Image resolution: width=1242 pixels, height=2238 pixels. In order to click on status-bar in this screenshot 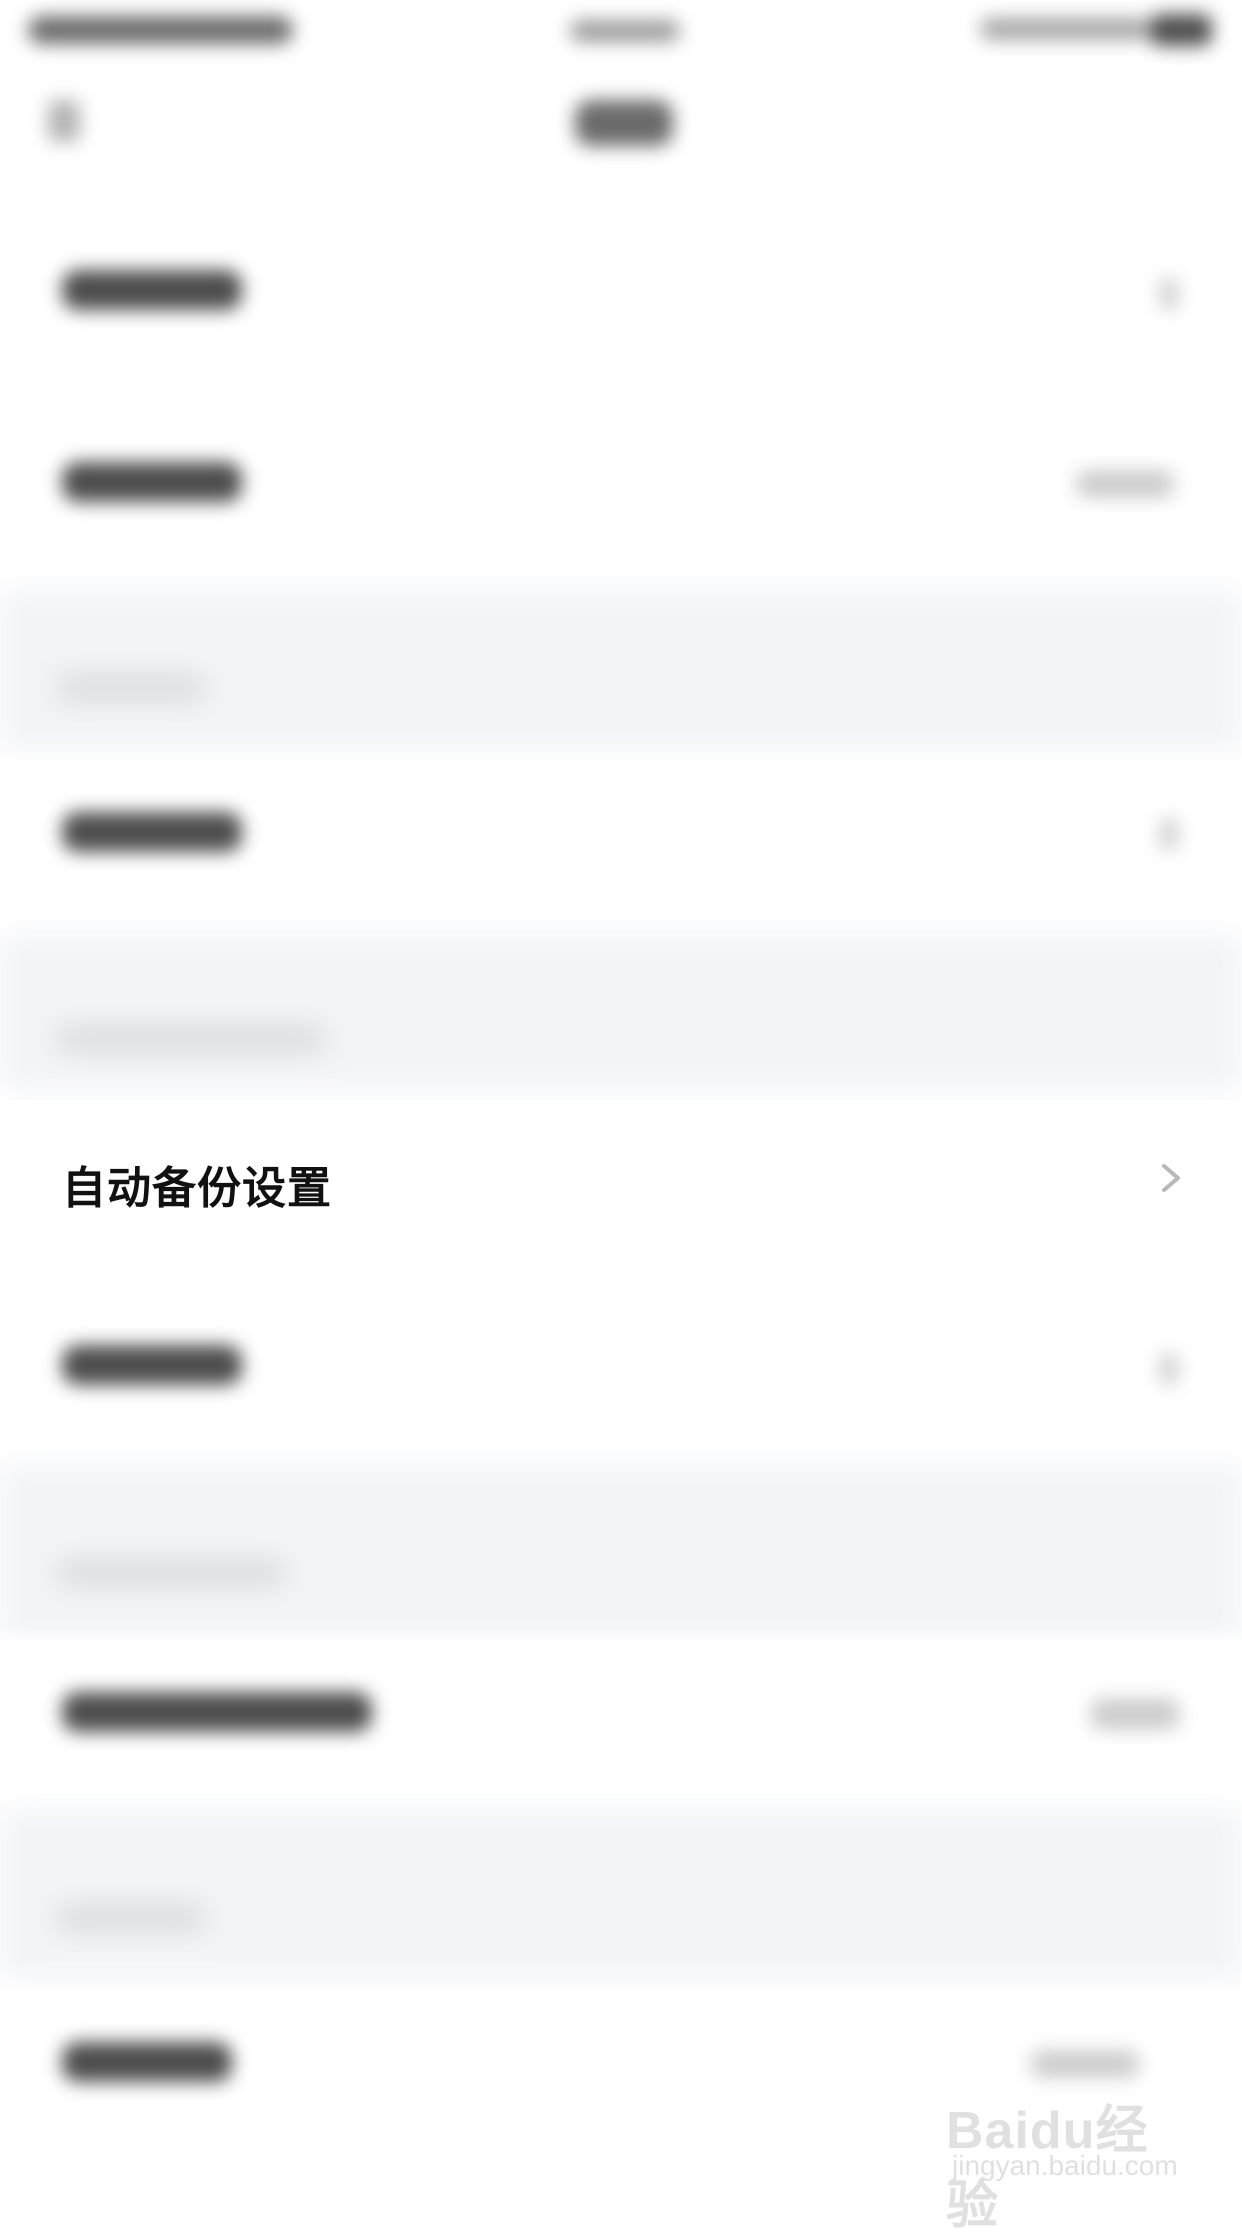, I will do `click(621, 35)`.